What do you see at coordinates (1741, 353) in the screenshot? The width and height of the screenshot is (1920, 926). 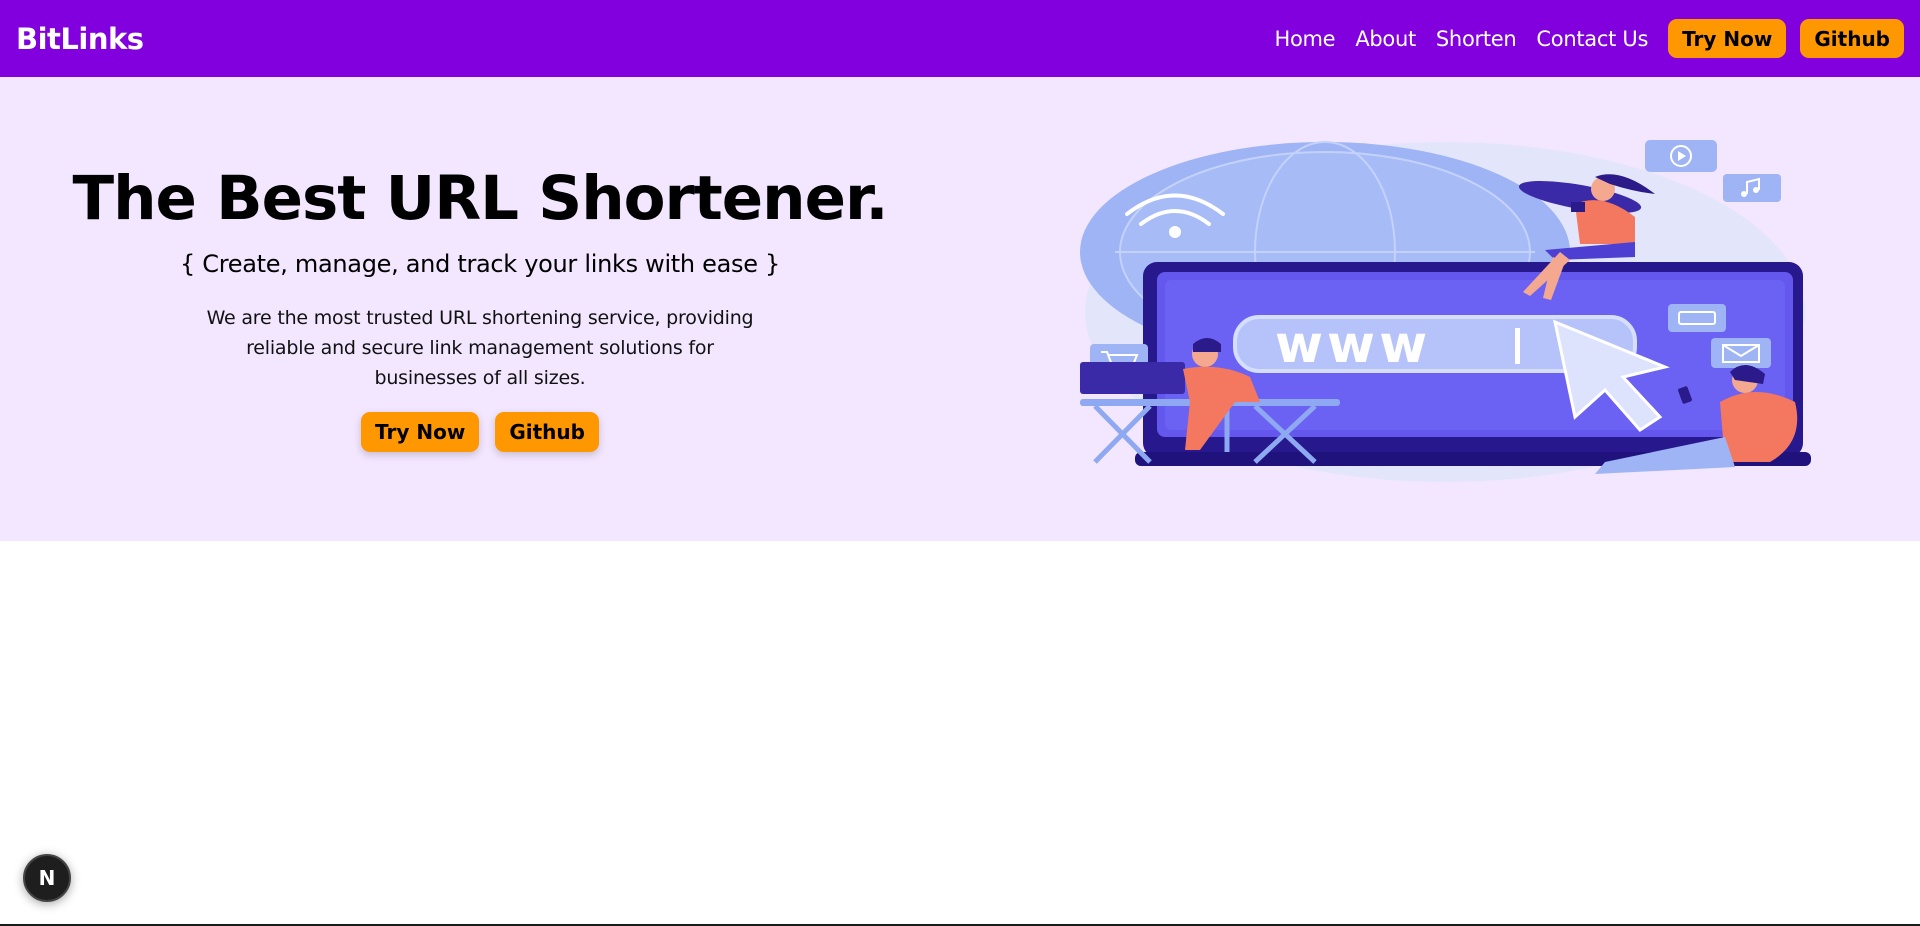 I see `mail-icon` at bounding box center [1741, 353].